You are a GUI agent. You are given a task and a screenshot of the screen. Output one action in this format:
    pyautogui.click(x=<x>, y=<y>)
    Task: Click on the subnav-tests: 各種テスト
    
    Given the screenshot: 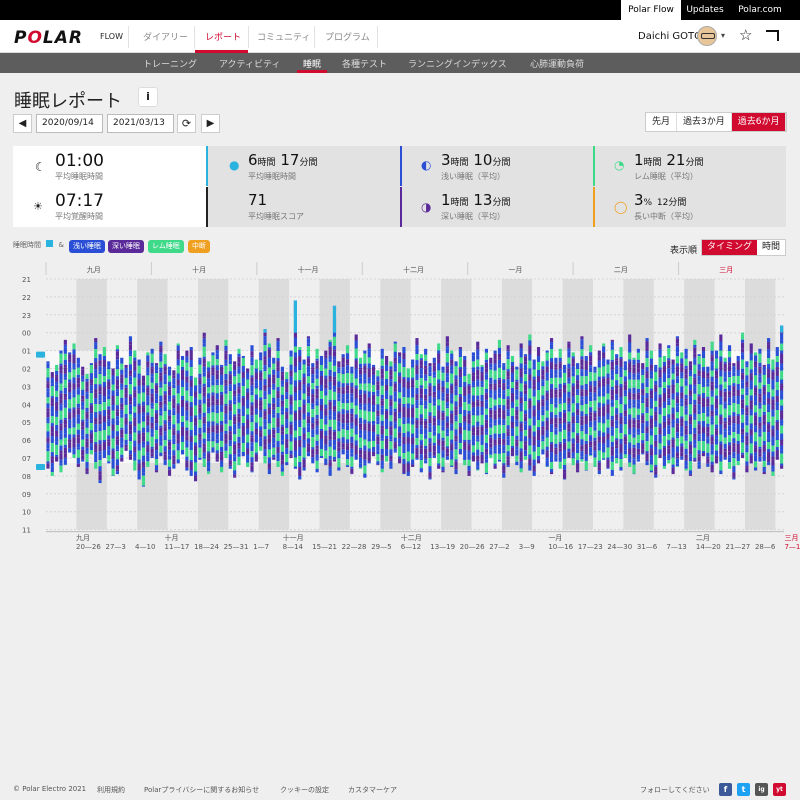 What is the action you would take?
    pyautogui.click(x=364, y=63)
    